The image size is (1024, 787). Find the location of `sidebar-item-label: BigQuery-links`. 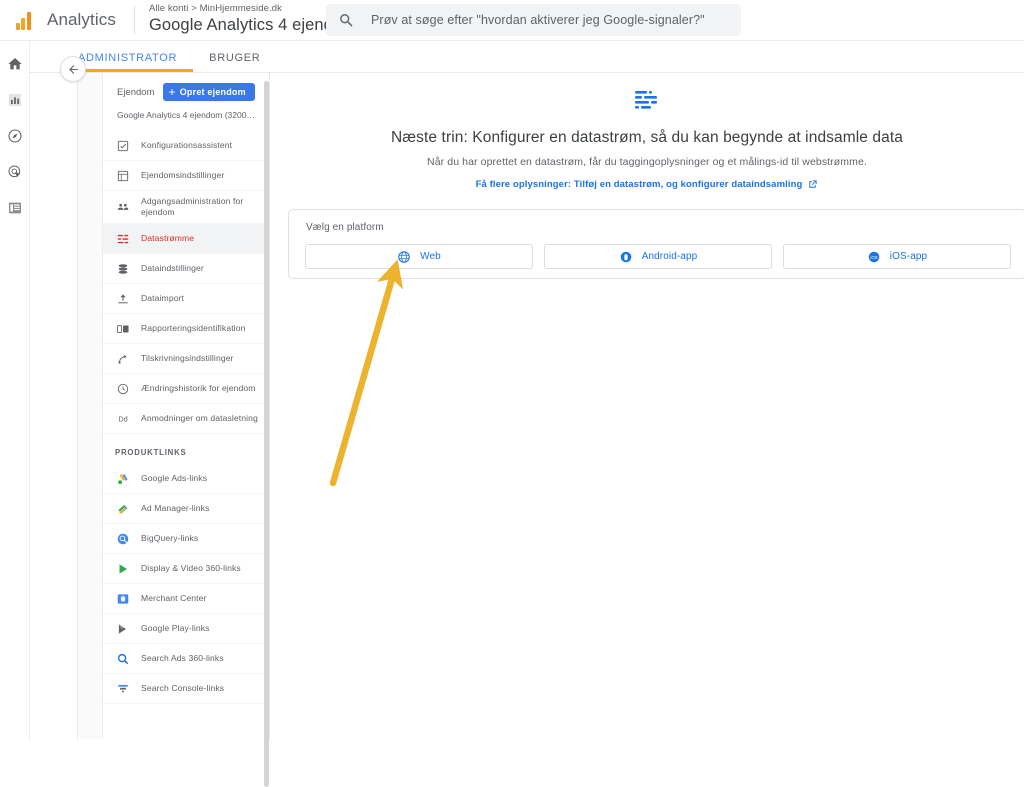

sidebar-item-label: BigQuery-links is located at coordinates (170, 538).